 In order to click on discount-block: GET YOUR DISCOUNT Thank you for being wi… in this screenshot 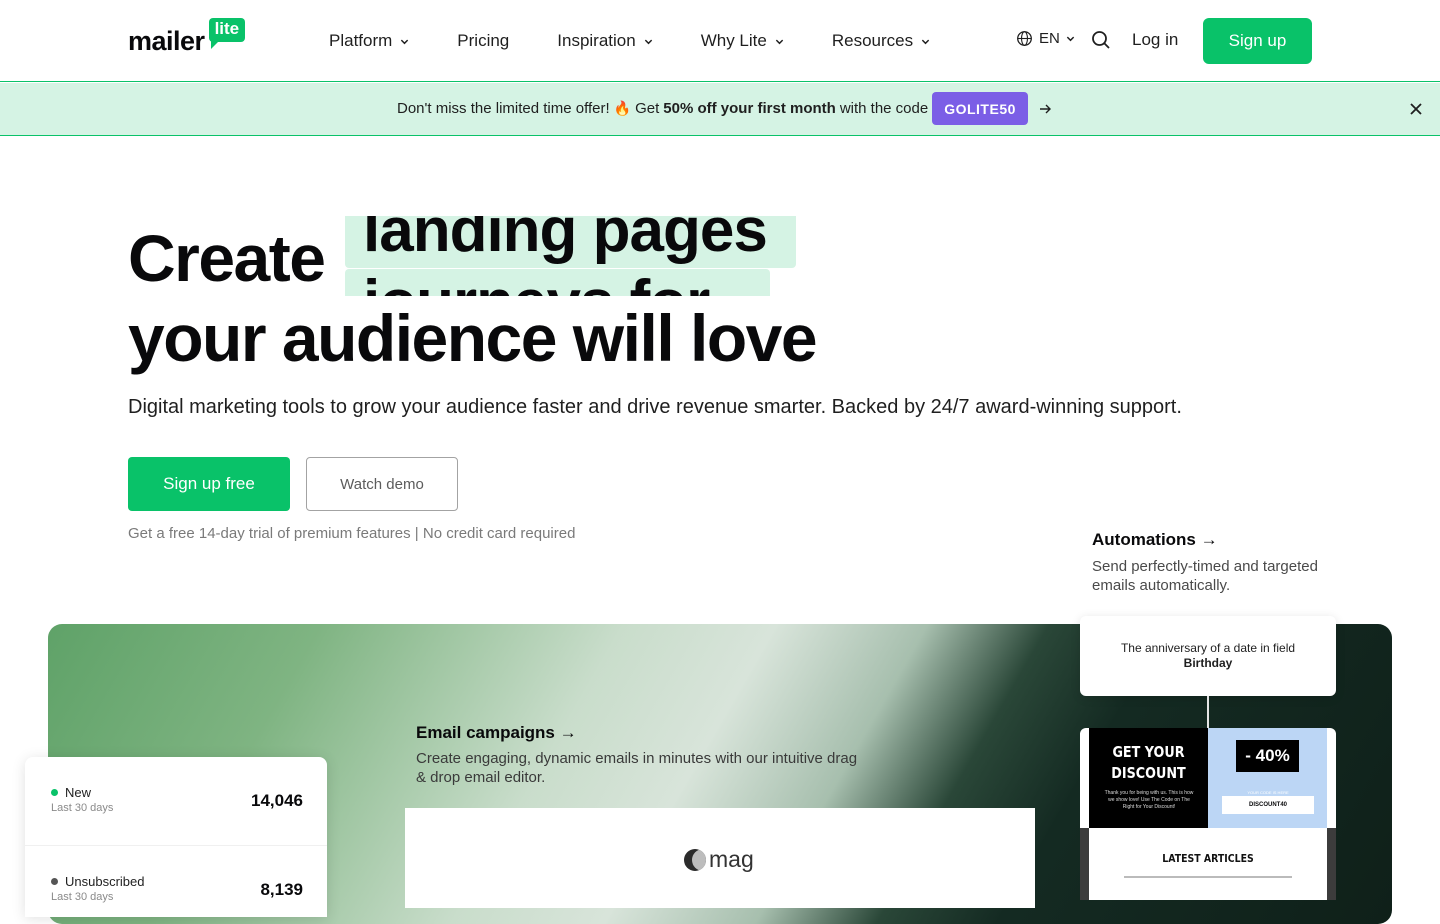, I will do `click(1148, 778)`.